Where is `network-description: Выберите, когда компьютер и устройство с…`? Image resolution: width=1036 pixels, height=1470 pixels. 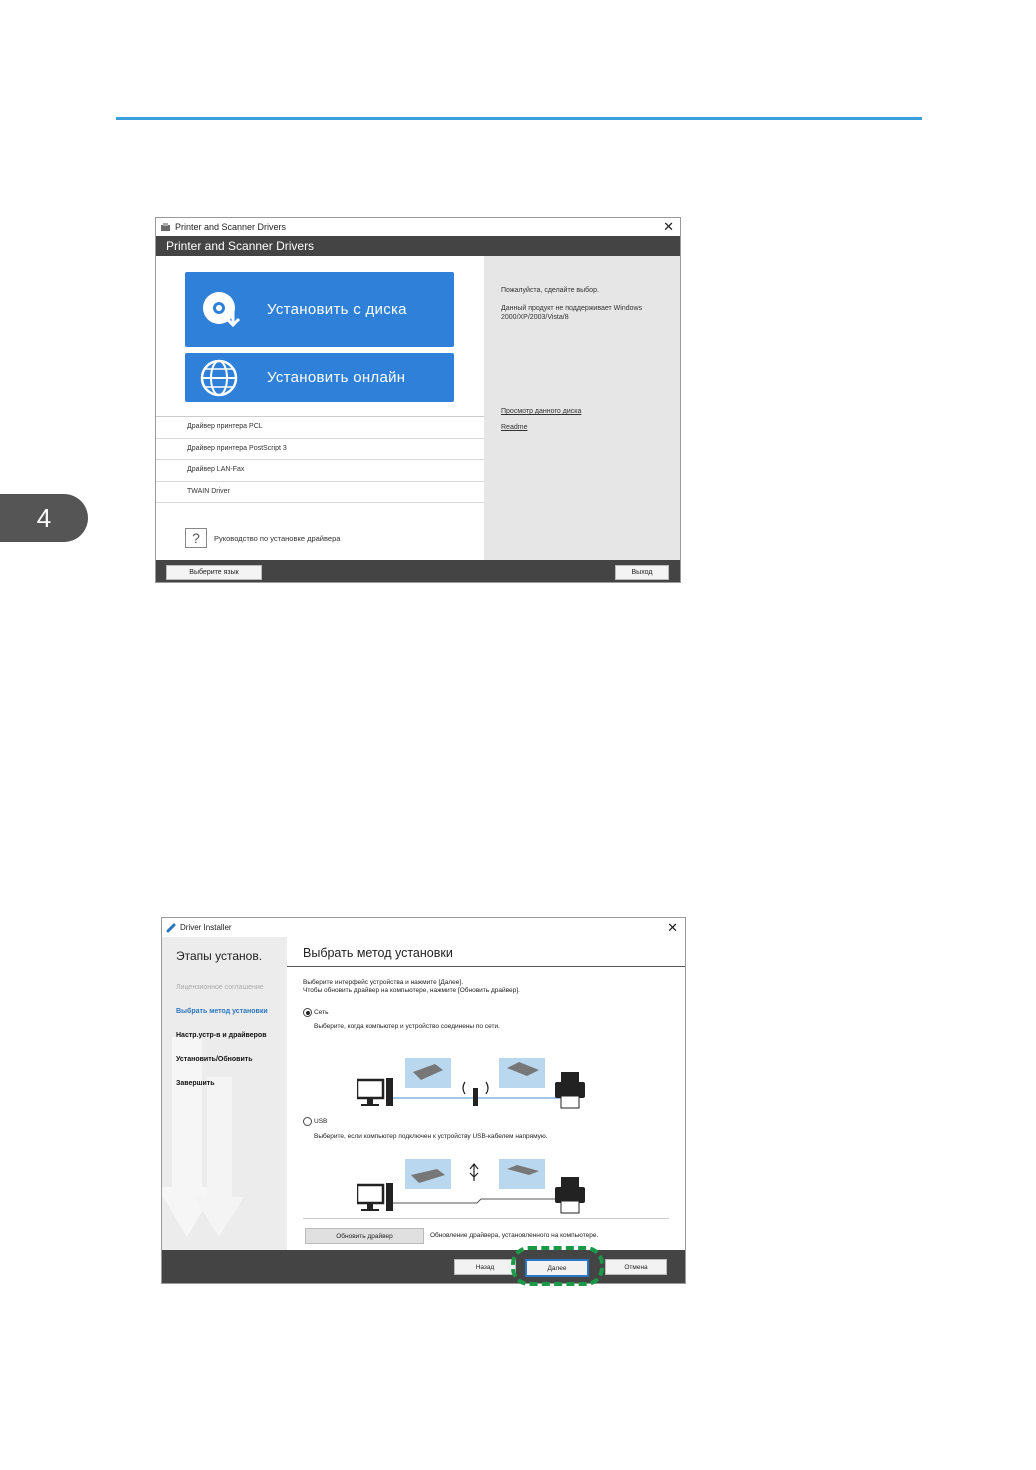 network-description: Выберите, когда компьютер и устройство с… is located at coordinates (407, 1026).